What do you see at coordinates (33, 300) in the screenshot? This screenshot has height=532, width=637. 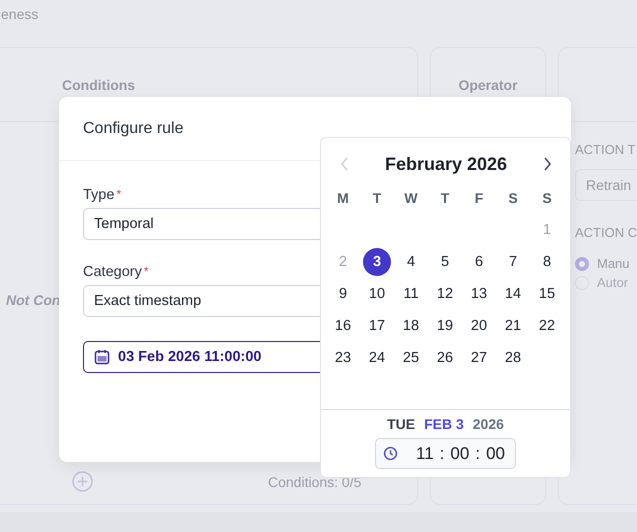 I see `empty-state-text: Not Con` at bounding box center [33, 300].